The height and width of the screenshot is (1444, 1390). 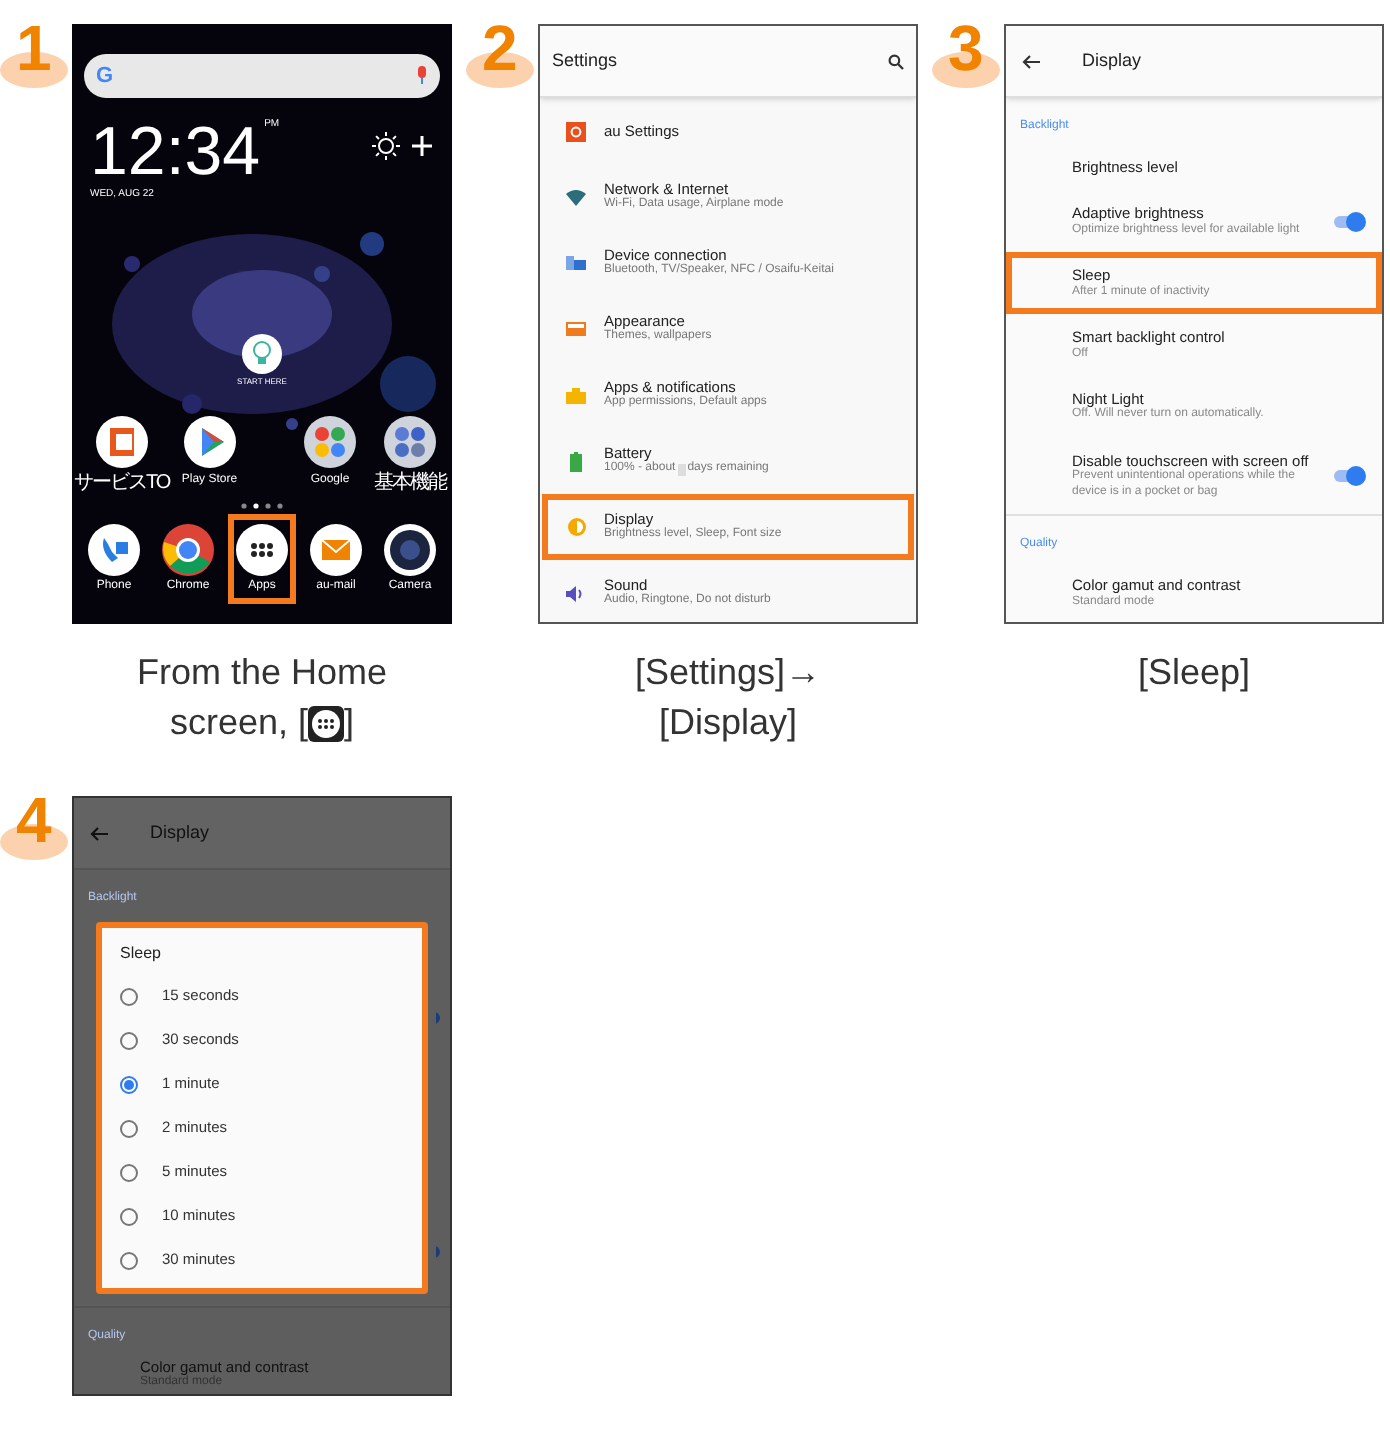 I want to click on app-label: 基本機能, so click(x=410, y=482).